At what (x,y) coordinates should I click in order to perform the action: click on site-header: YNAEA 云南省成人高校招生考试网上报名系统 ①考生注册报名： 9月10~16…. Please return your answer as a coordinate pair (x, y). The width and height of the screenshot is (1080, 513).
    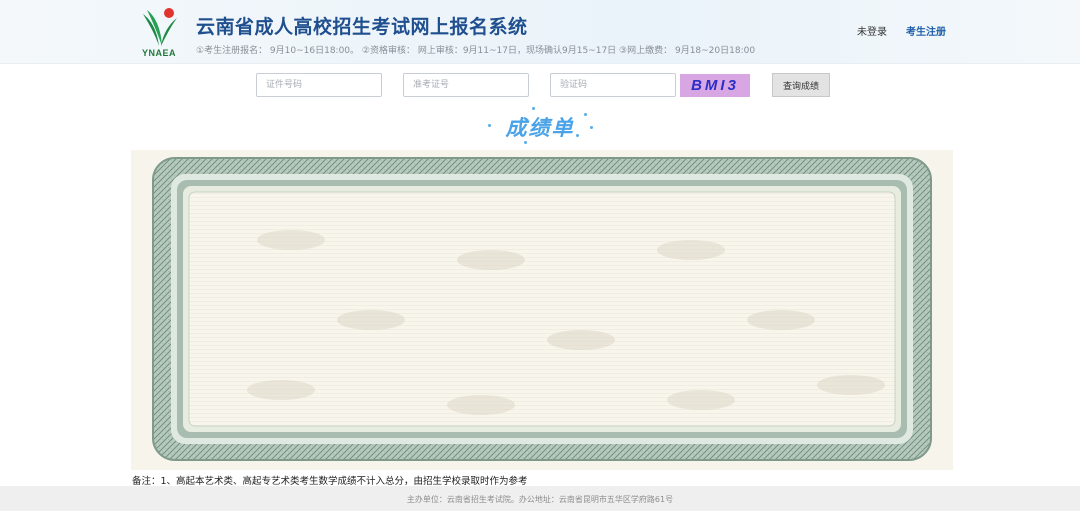
    Looking at the image, I should click on (540, 32).